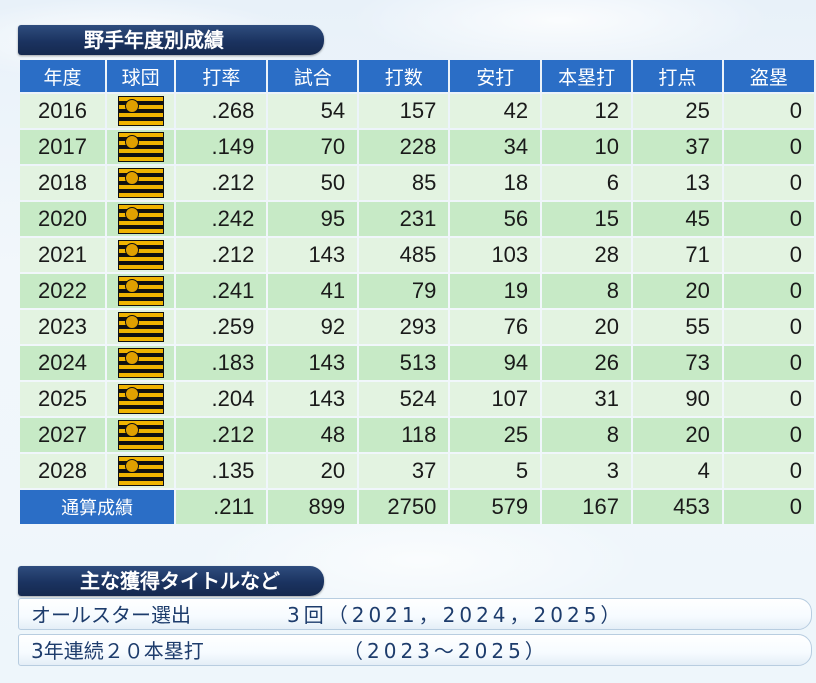  I want to click on cell-home-runs: 26, so click(586, 363).